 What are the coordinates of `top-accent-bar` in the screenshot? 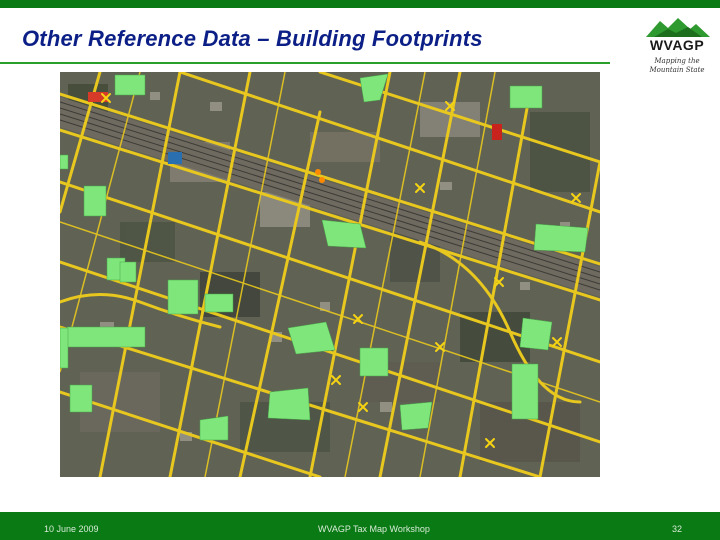 It's located at (360, 4).